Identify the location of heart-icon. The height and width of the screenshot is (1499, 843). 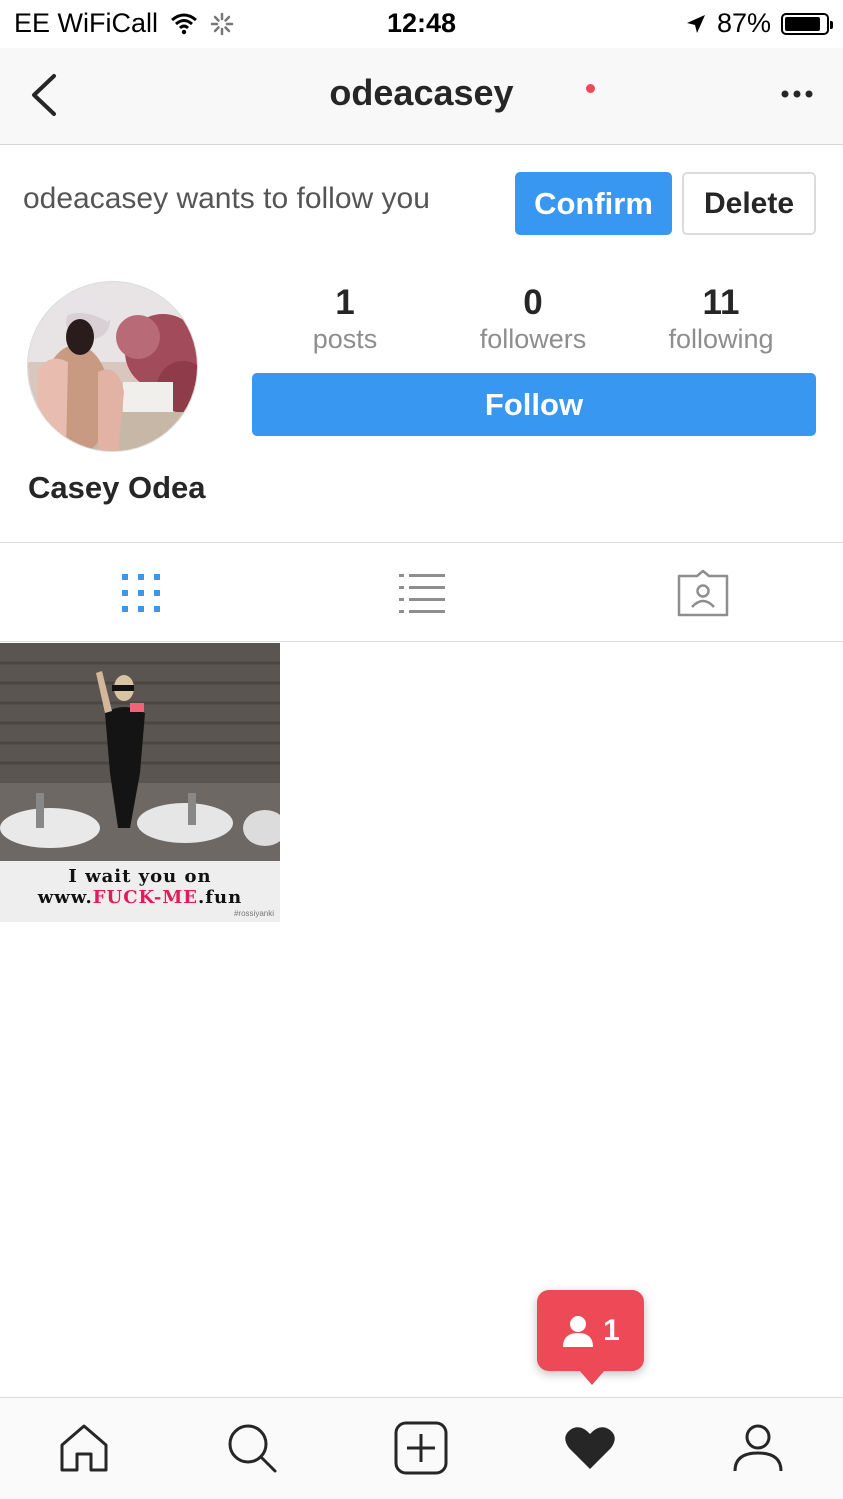
(590, 1448).